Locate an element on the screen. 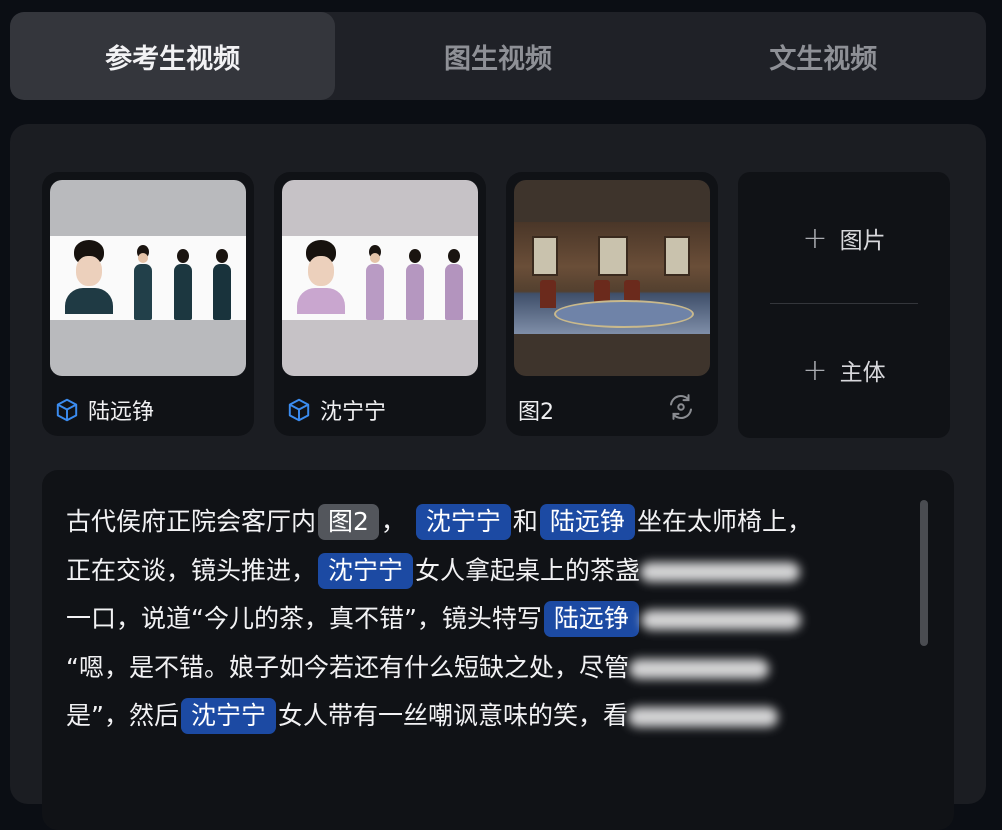  room-thumbnail is located at coordinates (612, 278).